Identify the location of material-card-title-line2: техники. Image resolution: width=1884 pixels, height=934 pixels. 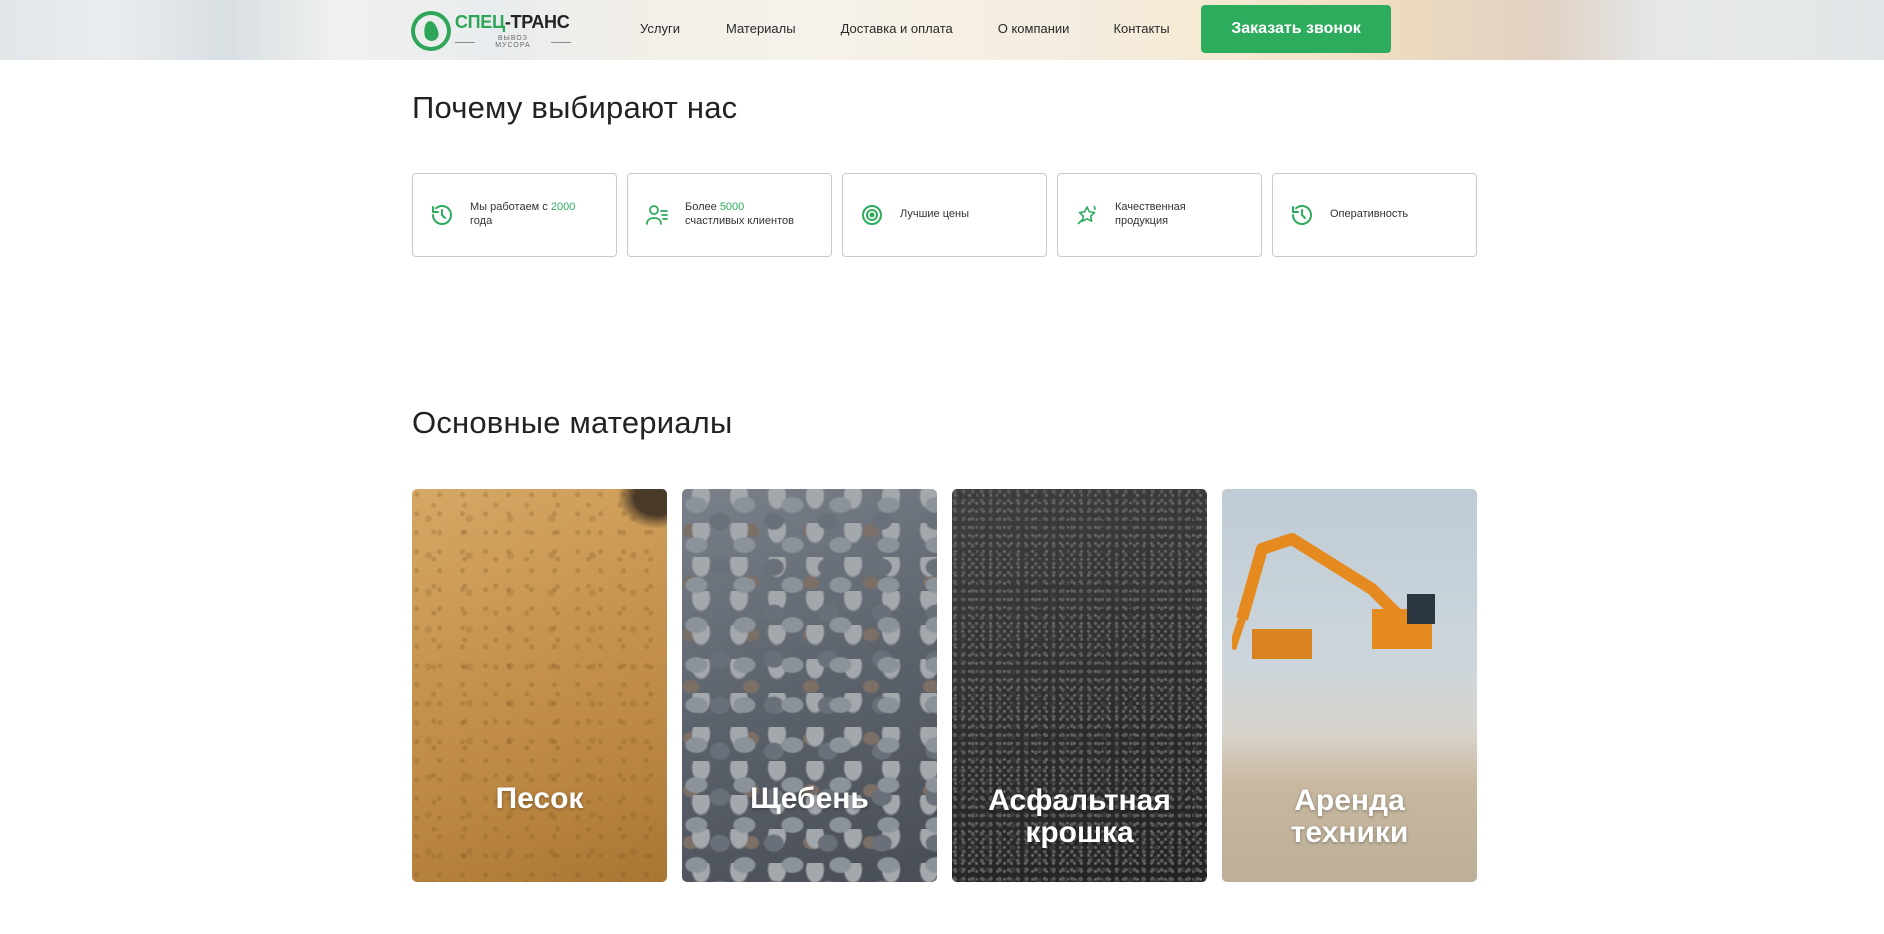
(1349, 832).